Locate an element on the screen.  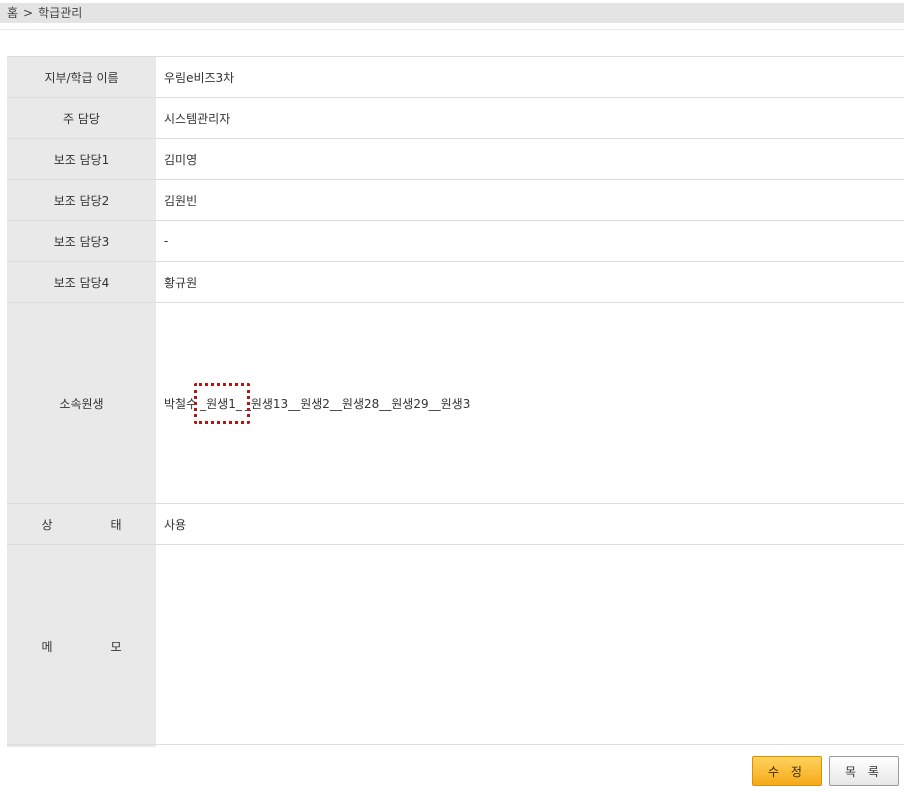
row-sub-manager-3: 보조 담당3 - is located at coordinates (455, 241).